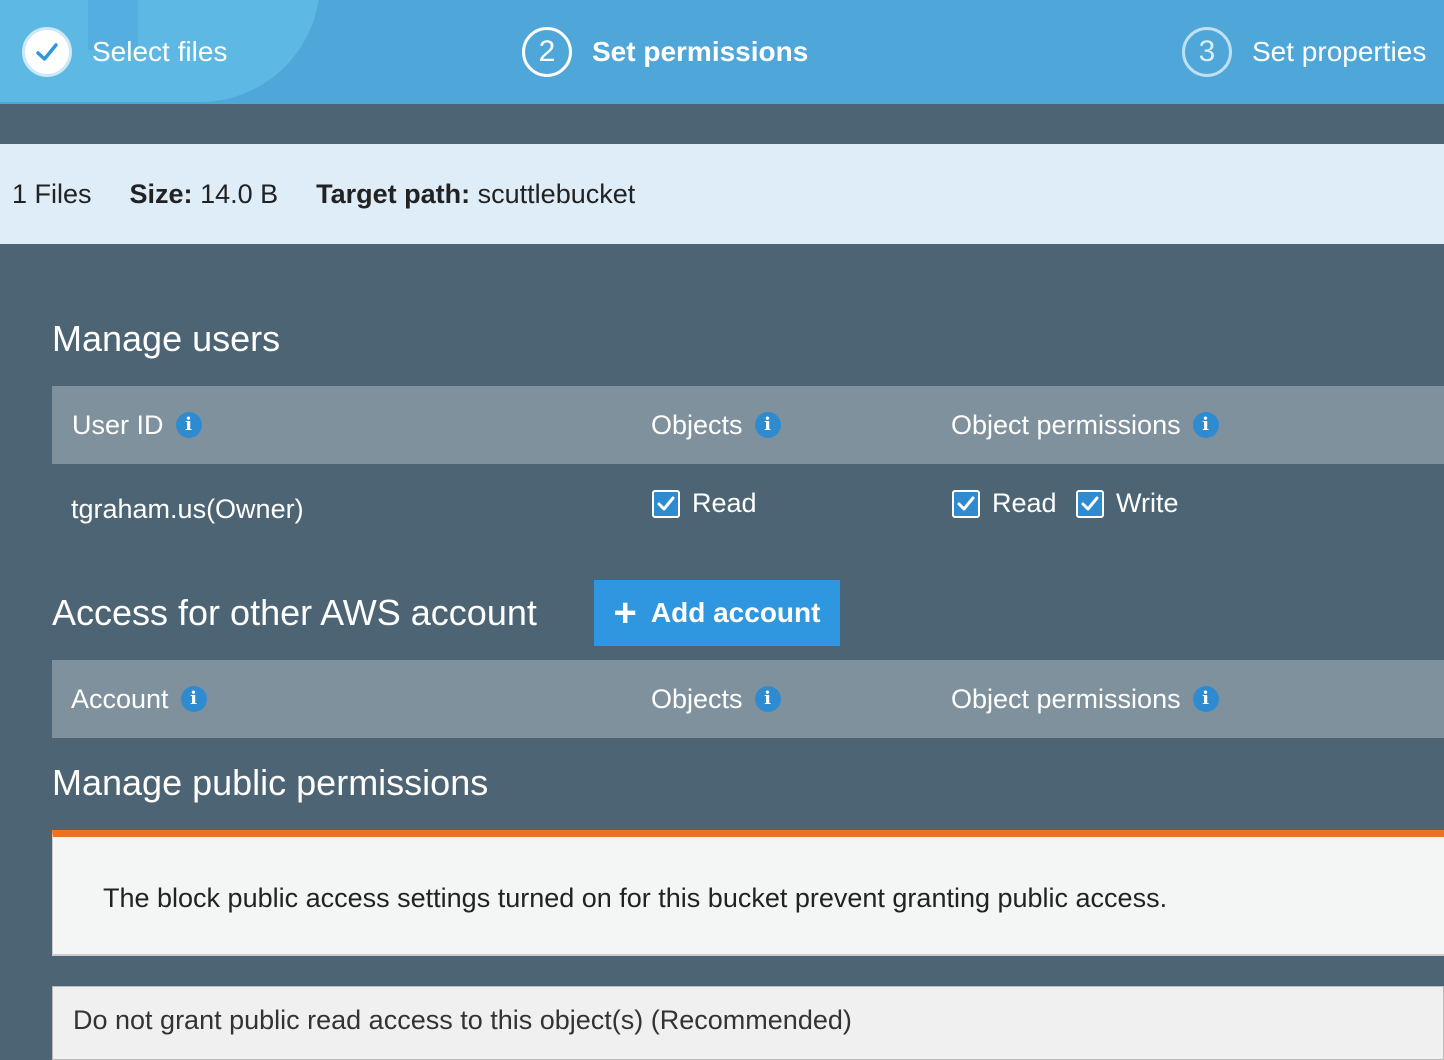  Describe the element at coordinates (187, 509) in the screenshot. I see `user-id-cell: tgraham.us(Owner)` at that location.